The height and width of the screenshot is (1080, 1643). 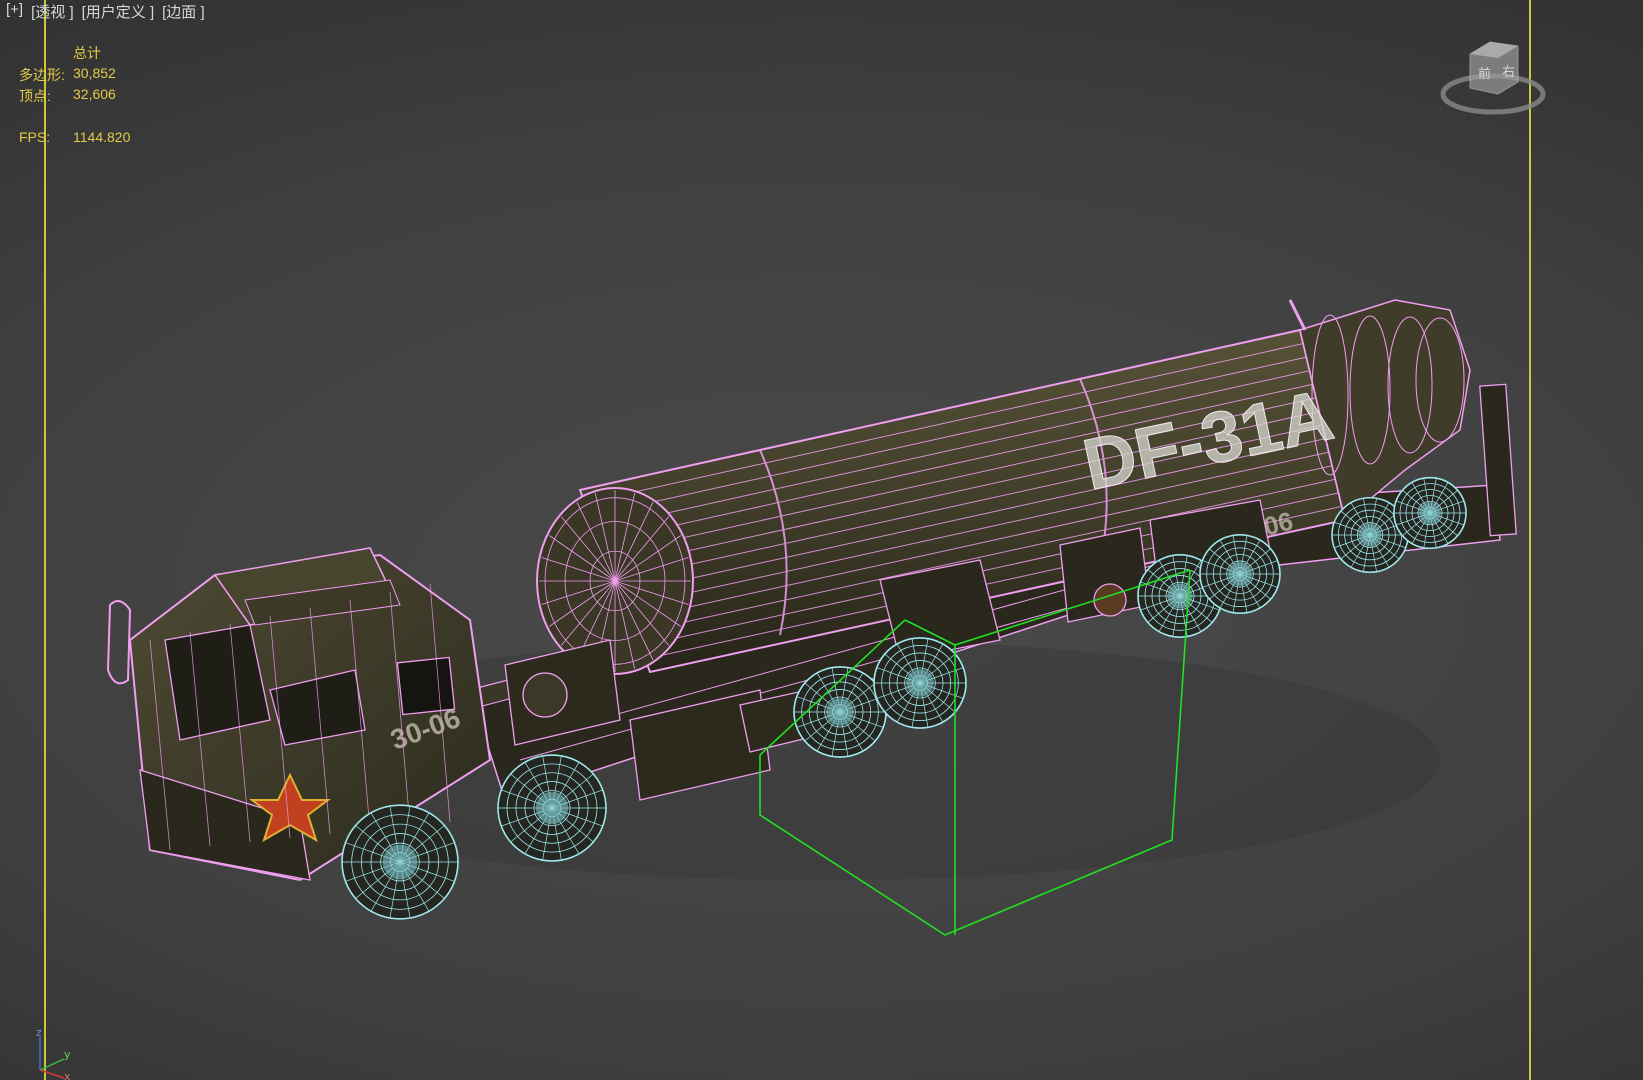 What do you see at coordinates (183, 11) in the screenshot?
I see `viewport-shading-menu: [边面 ]` at bounding box center [183, 11].